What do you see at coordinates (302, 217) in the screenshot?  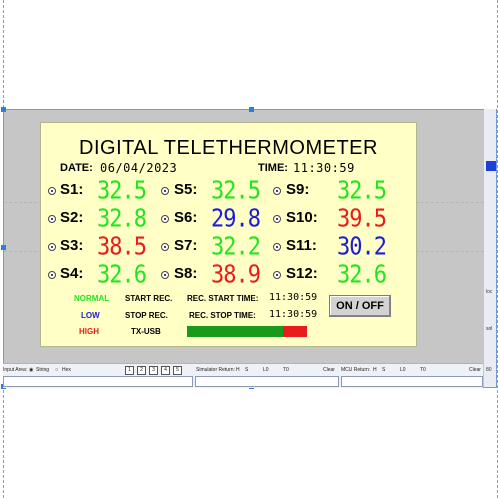 I see `sensor-label-s10: S10:` at bounding box center [302, 217].